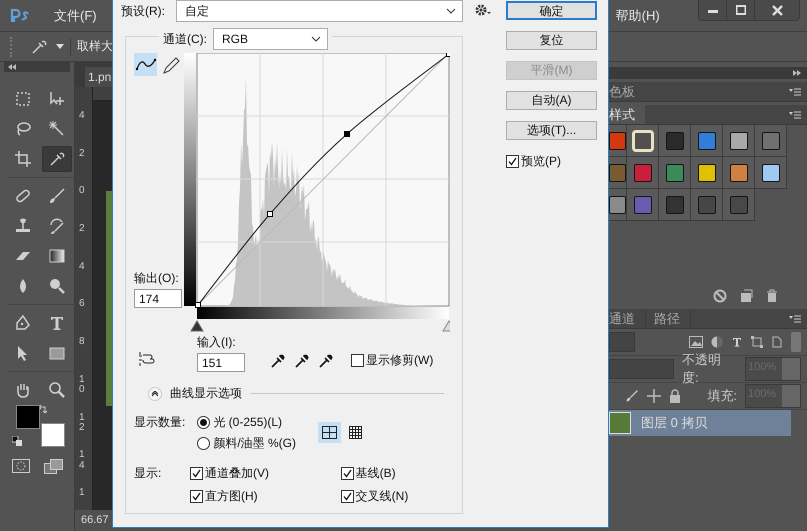 The image size is (807, 531). I want to click on preset-dropdown: 自定, so click(319, 11).